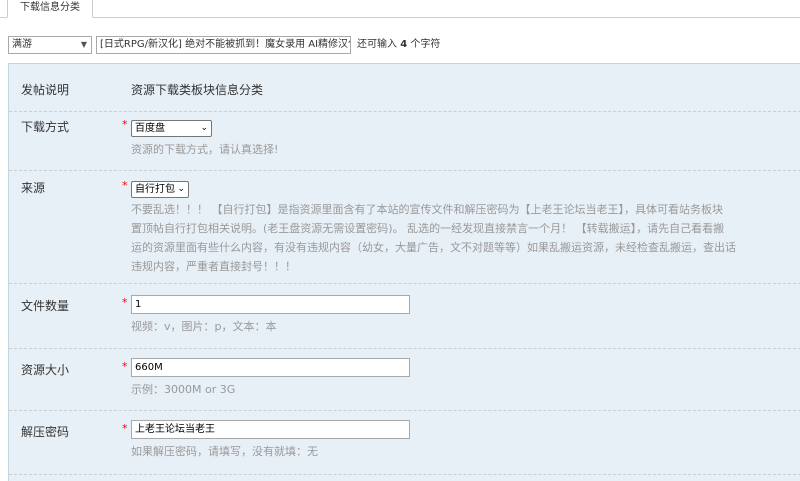 The height and width of the screenshot is (481, 800). I want to click on download-hint: 资源的下载方式，请认真选择!, so click(205, 149).